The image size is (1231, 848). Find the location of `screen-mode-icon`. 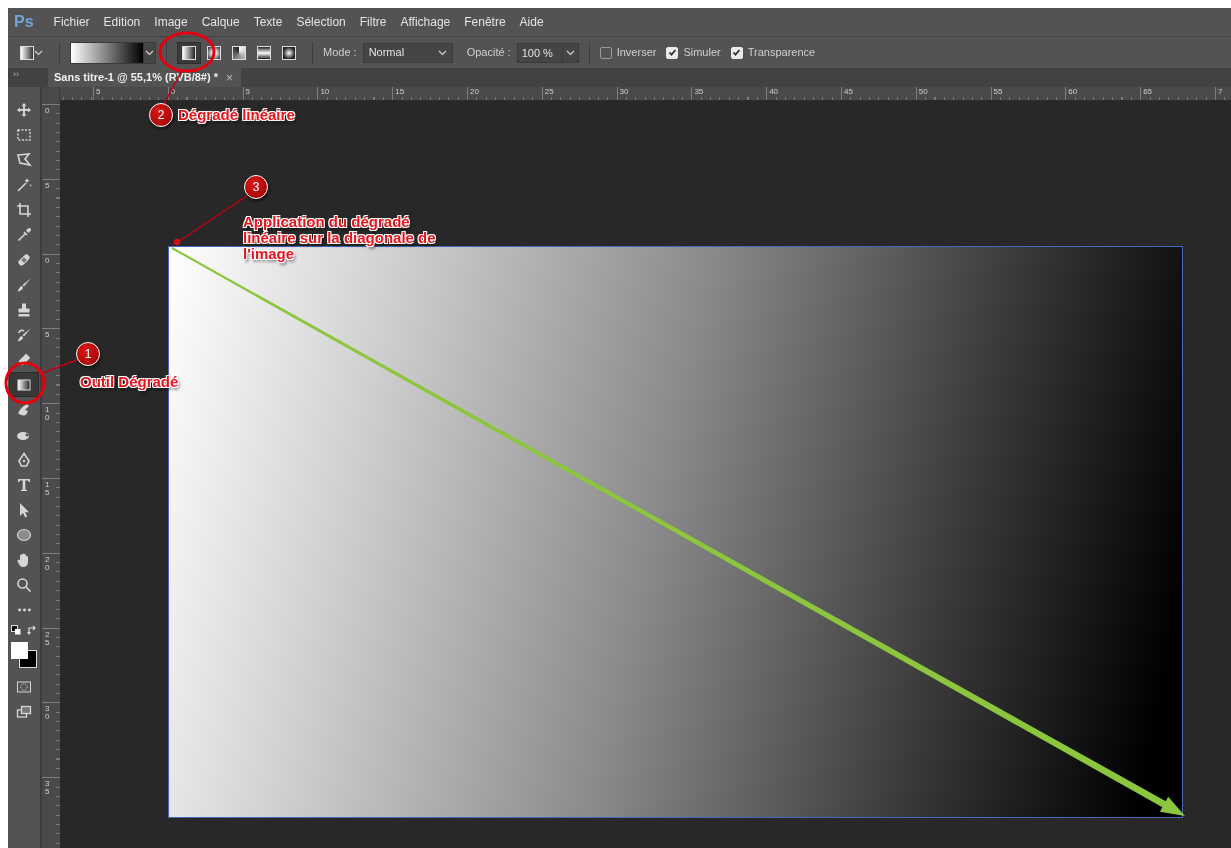

screen-mode-icon is located at coordinates (24, 711).